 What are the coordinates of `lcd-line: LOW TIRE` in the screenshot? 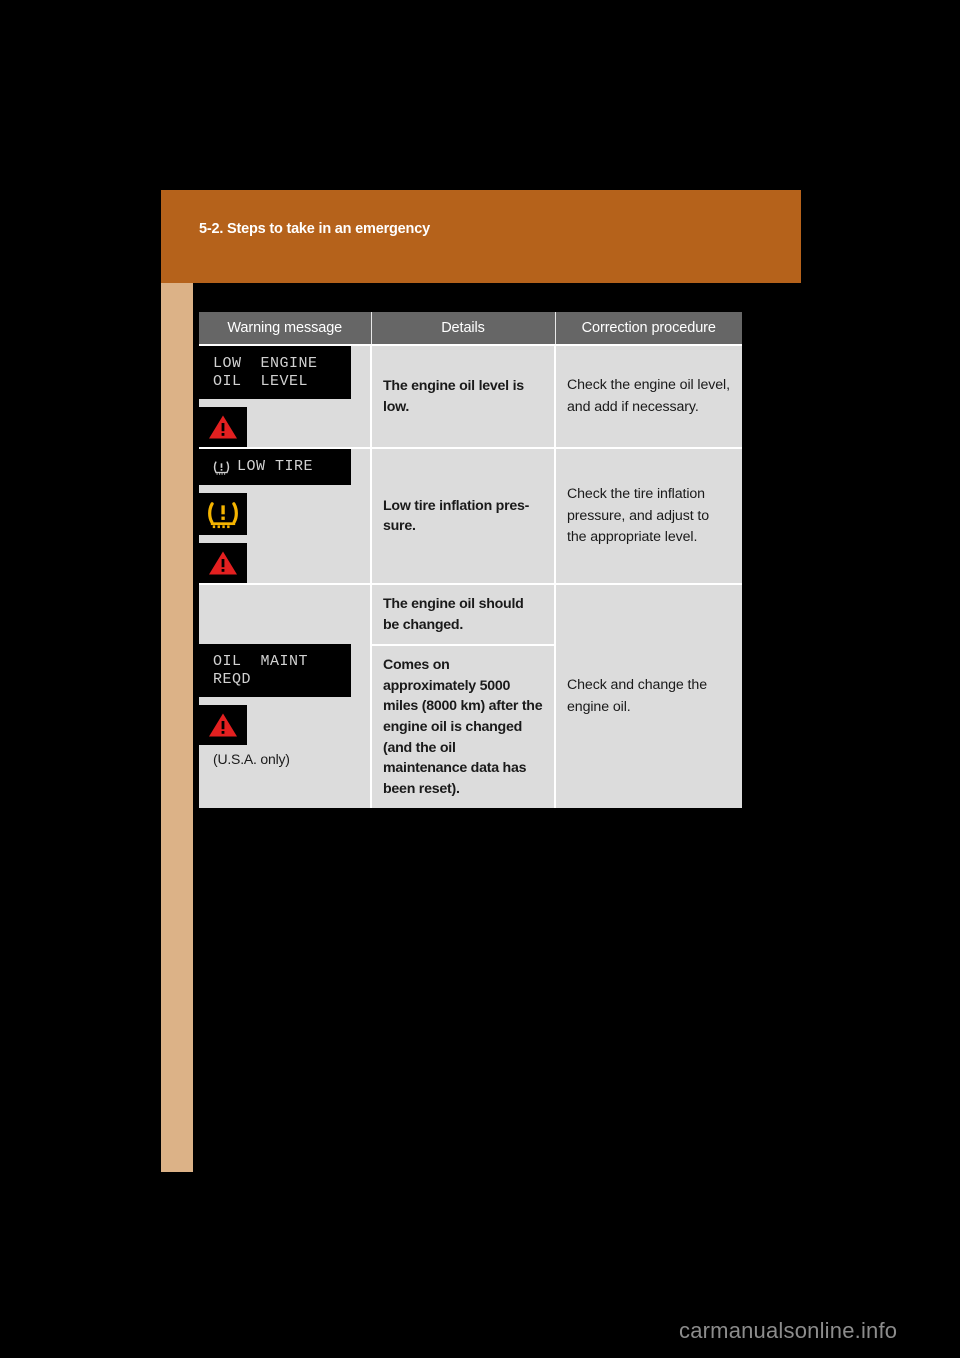 It's located at (275, 467).